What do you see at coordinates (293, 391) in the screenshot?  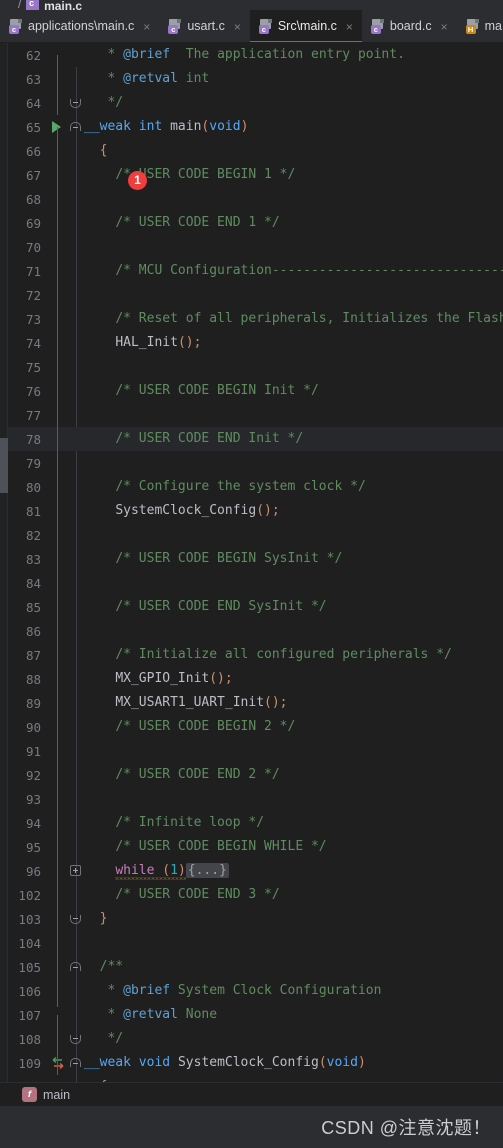 I see `code-text: /* USER CODE BEGIN Init */` at bounding box center [293, 391].